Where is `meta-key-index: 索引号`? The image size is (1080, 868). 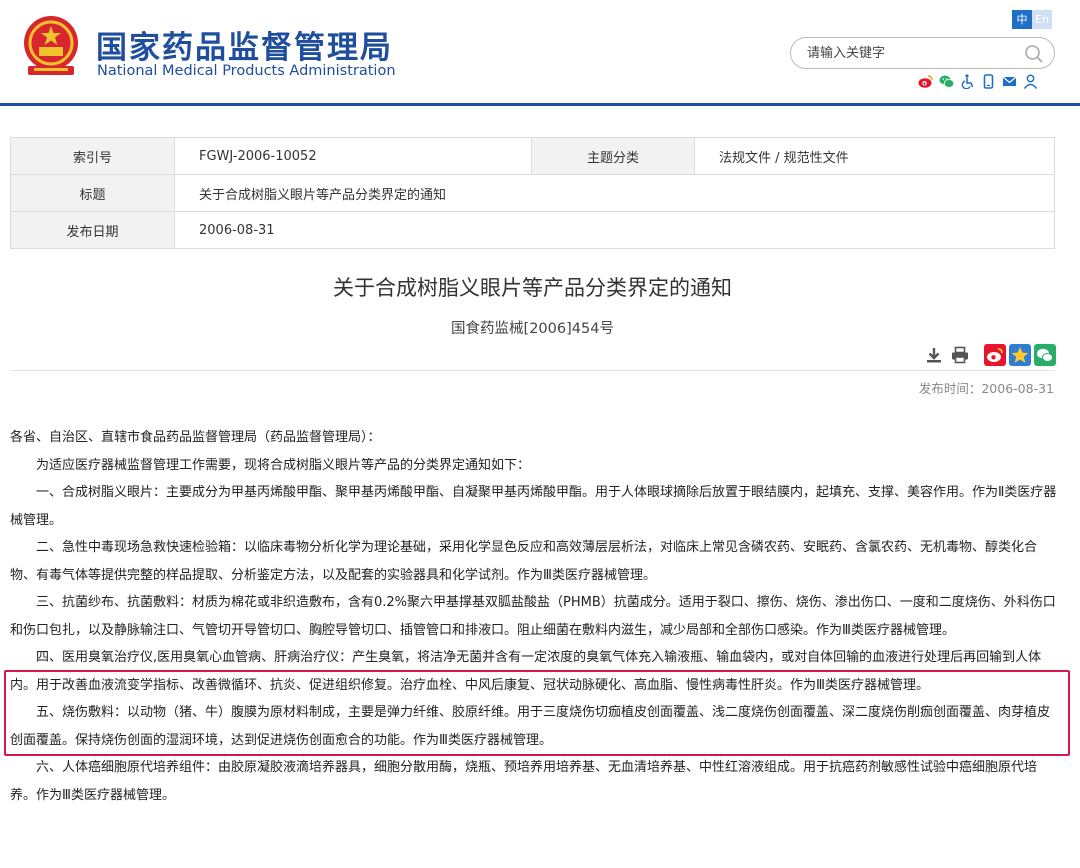
meta-key-index: 索引号 is located at coordinates (92, 156).